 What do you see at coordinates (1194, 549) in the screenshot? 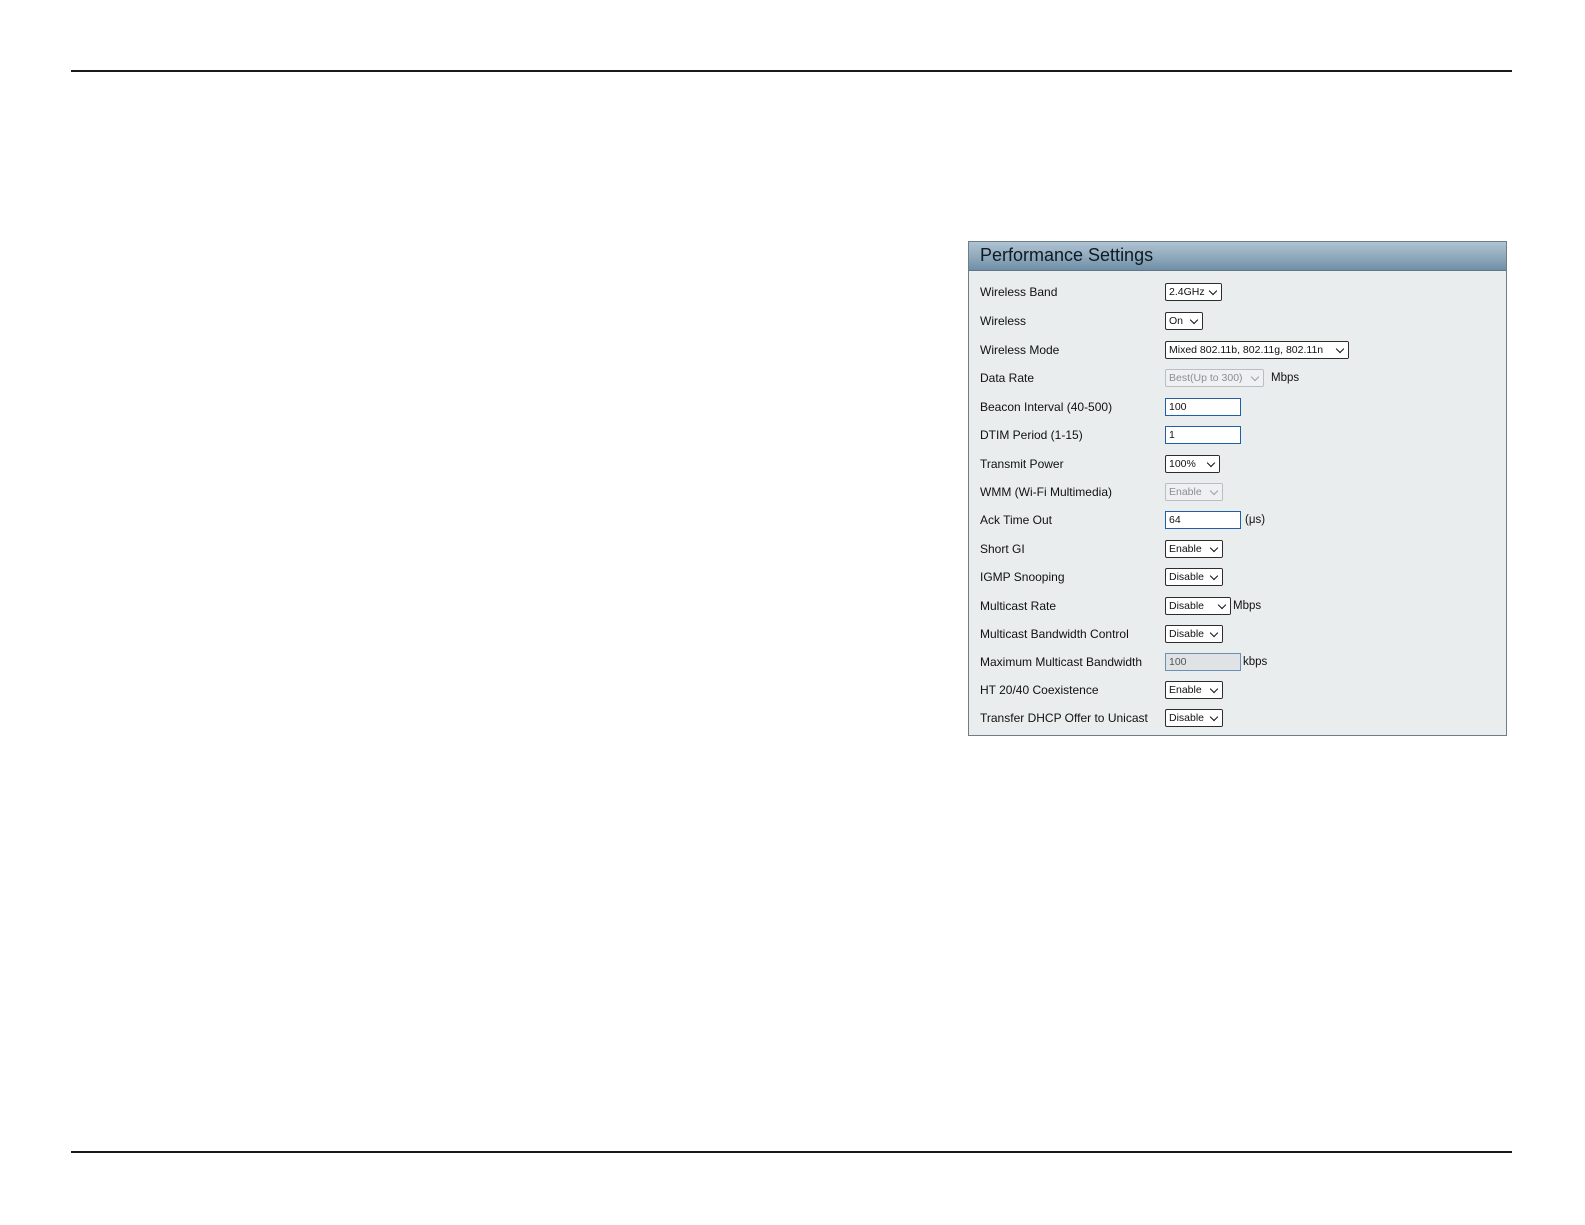
I see `short-gi-select: Enable` at bounding box center [1194, 549].